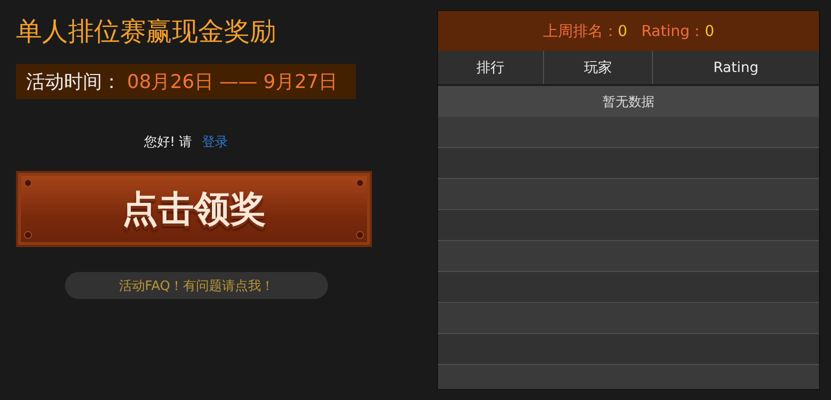  Describe the element at coordinates (598, 67) in the screenshot. I see `column-header: 玩家` at that location.